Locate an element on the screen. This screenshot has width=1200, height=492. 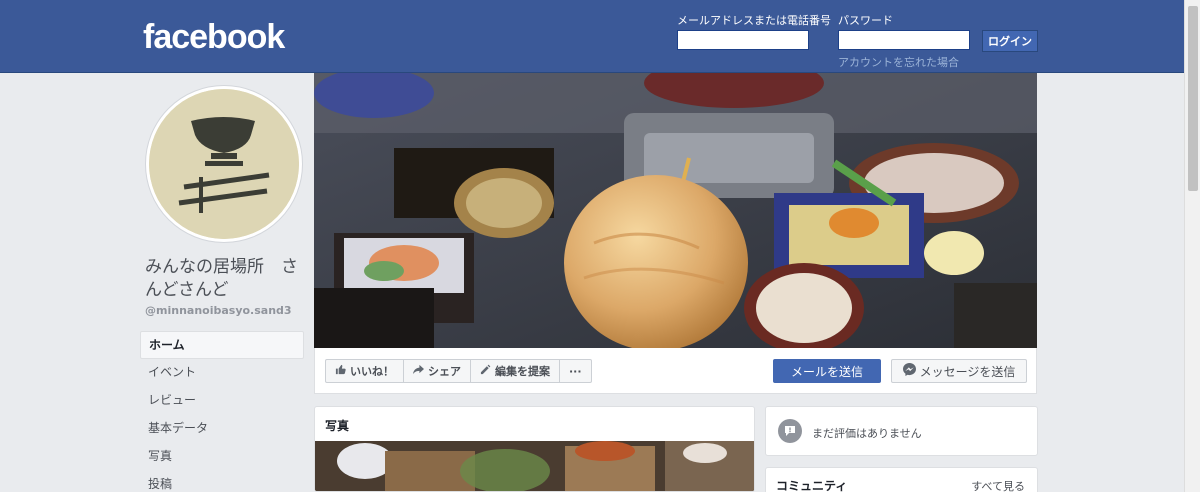
suggest-edit-button: 編集を提案 is located at coordinates (515, 371).